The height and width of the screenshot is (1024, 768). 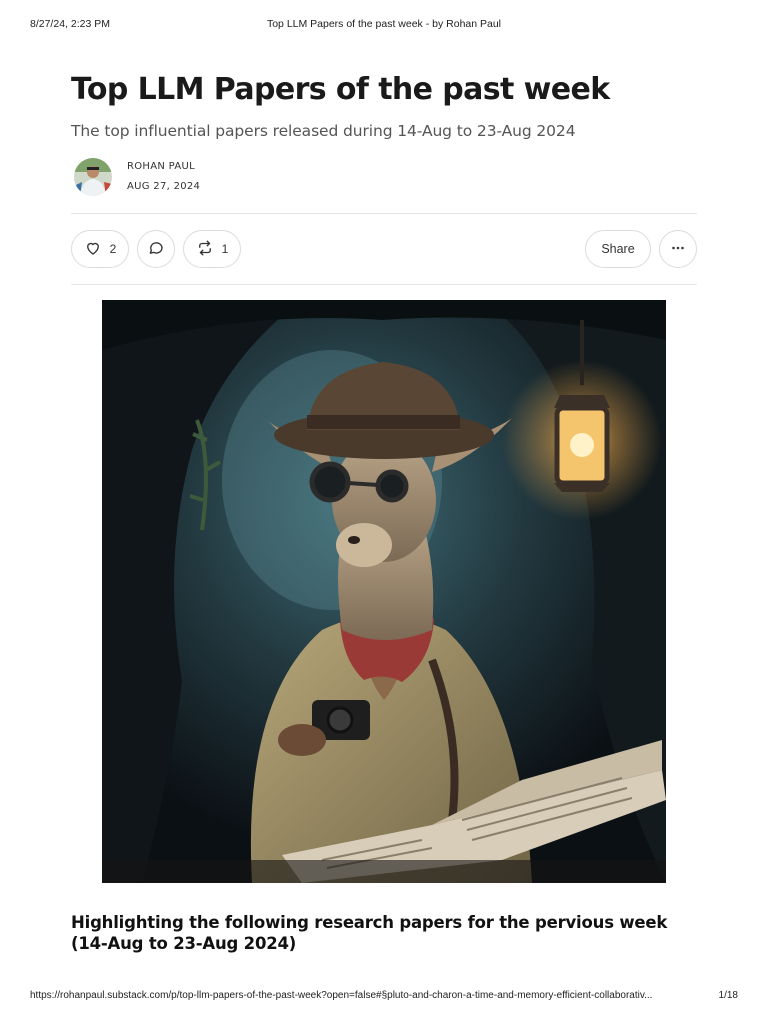 I want to click on like-button: 2, so click(x=100, y=249).